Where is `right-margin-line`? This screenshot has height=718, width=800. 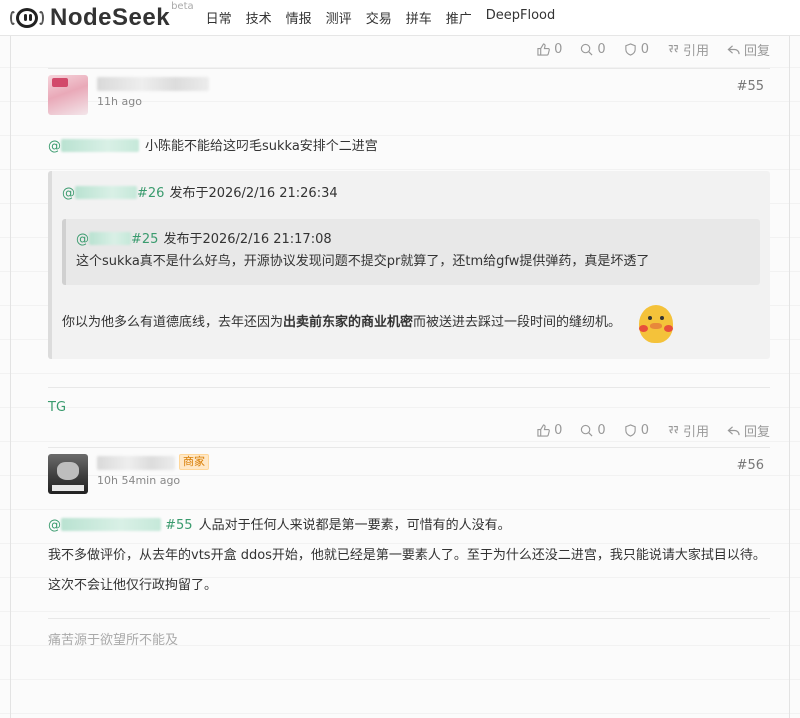 right-margin-line is located at coordinates (789, 376).